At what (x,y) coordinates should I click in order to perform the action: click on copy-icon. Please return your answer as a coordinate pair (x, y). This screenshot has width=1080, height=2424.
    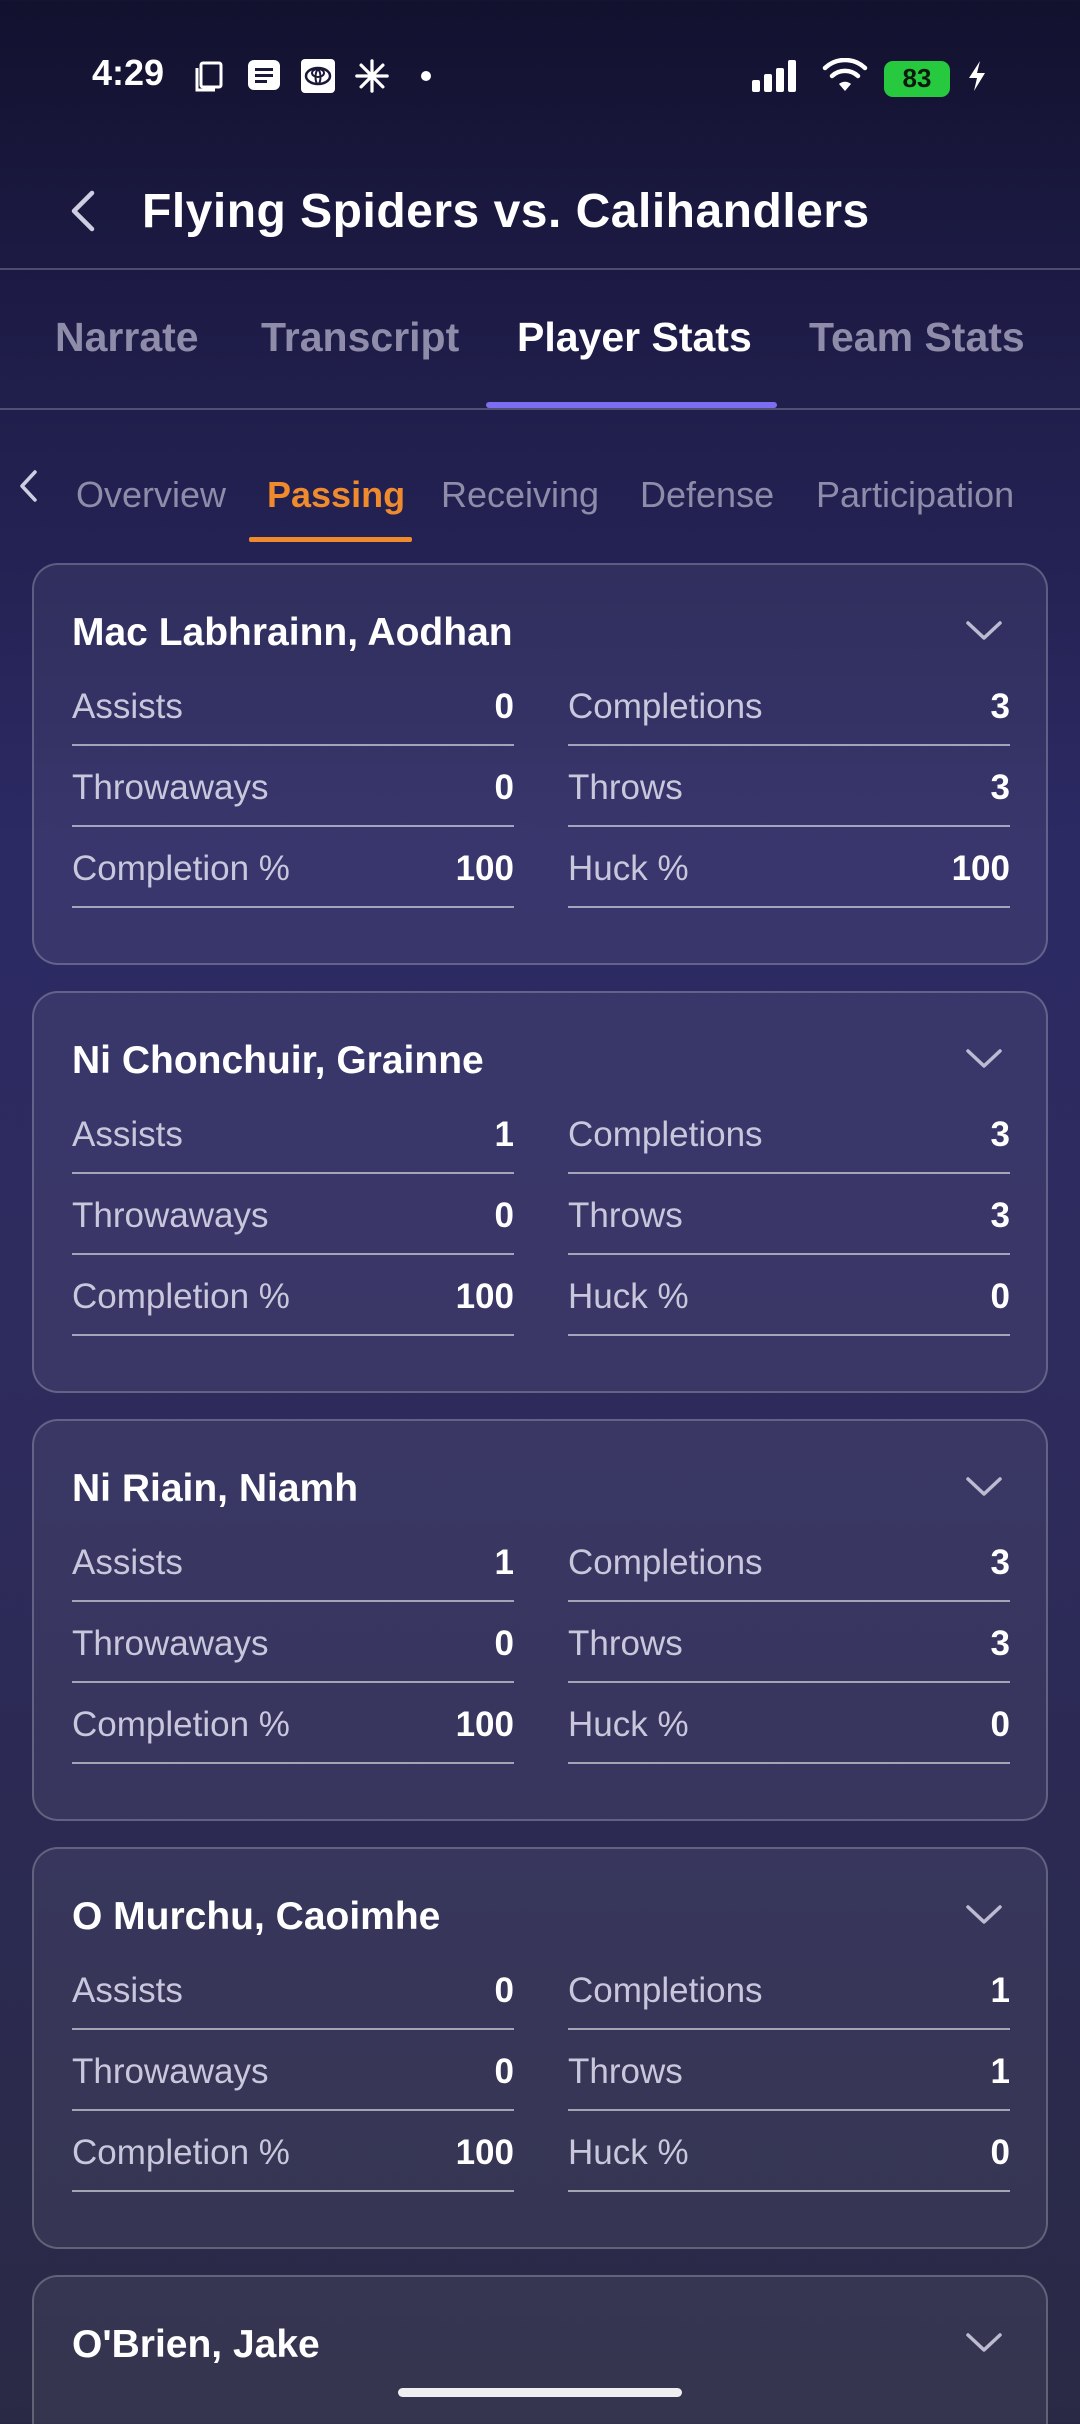
    Looking at the image, I should click on (210, 76).